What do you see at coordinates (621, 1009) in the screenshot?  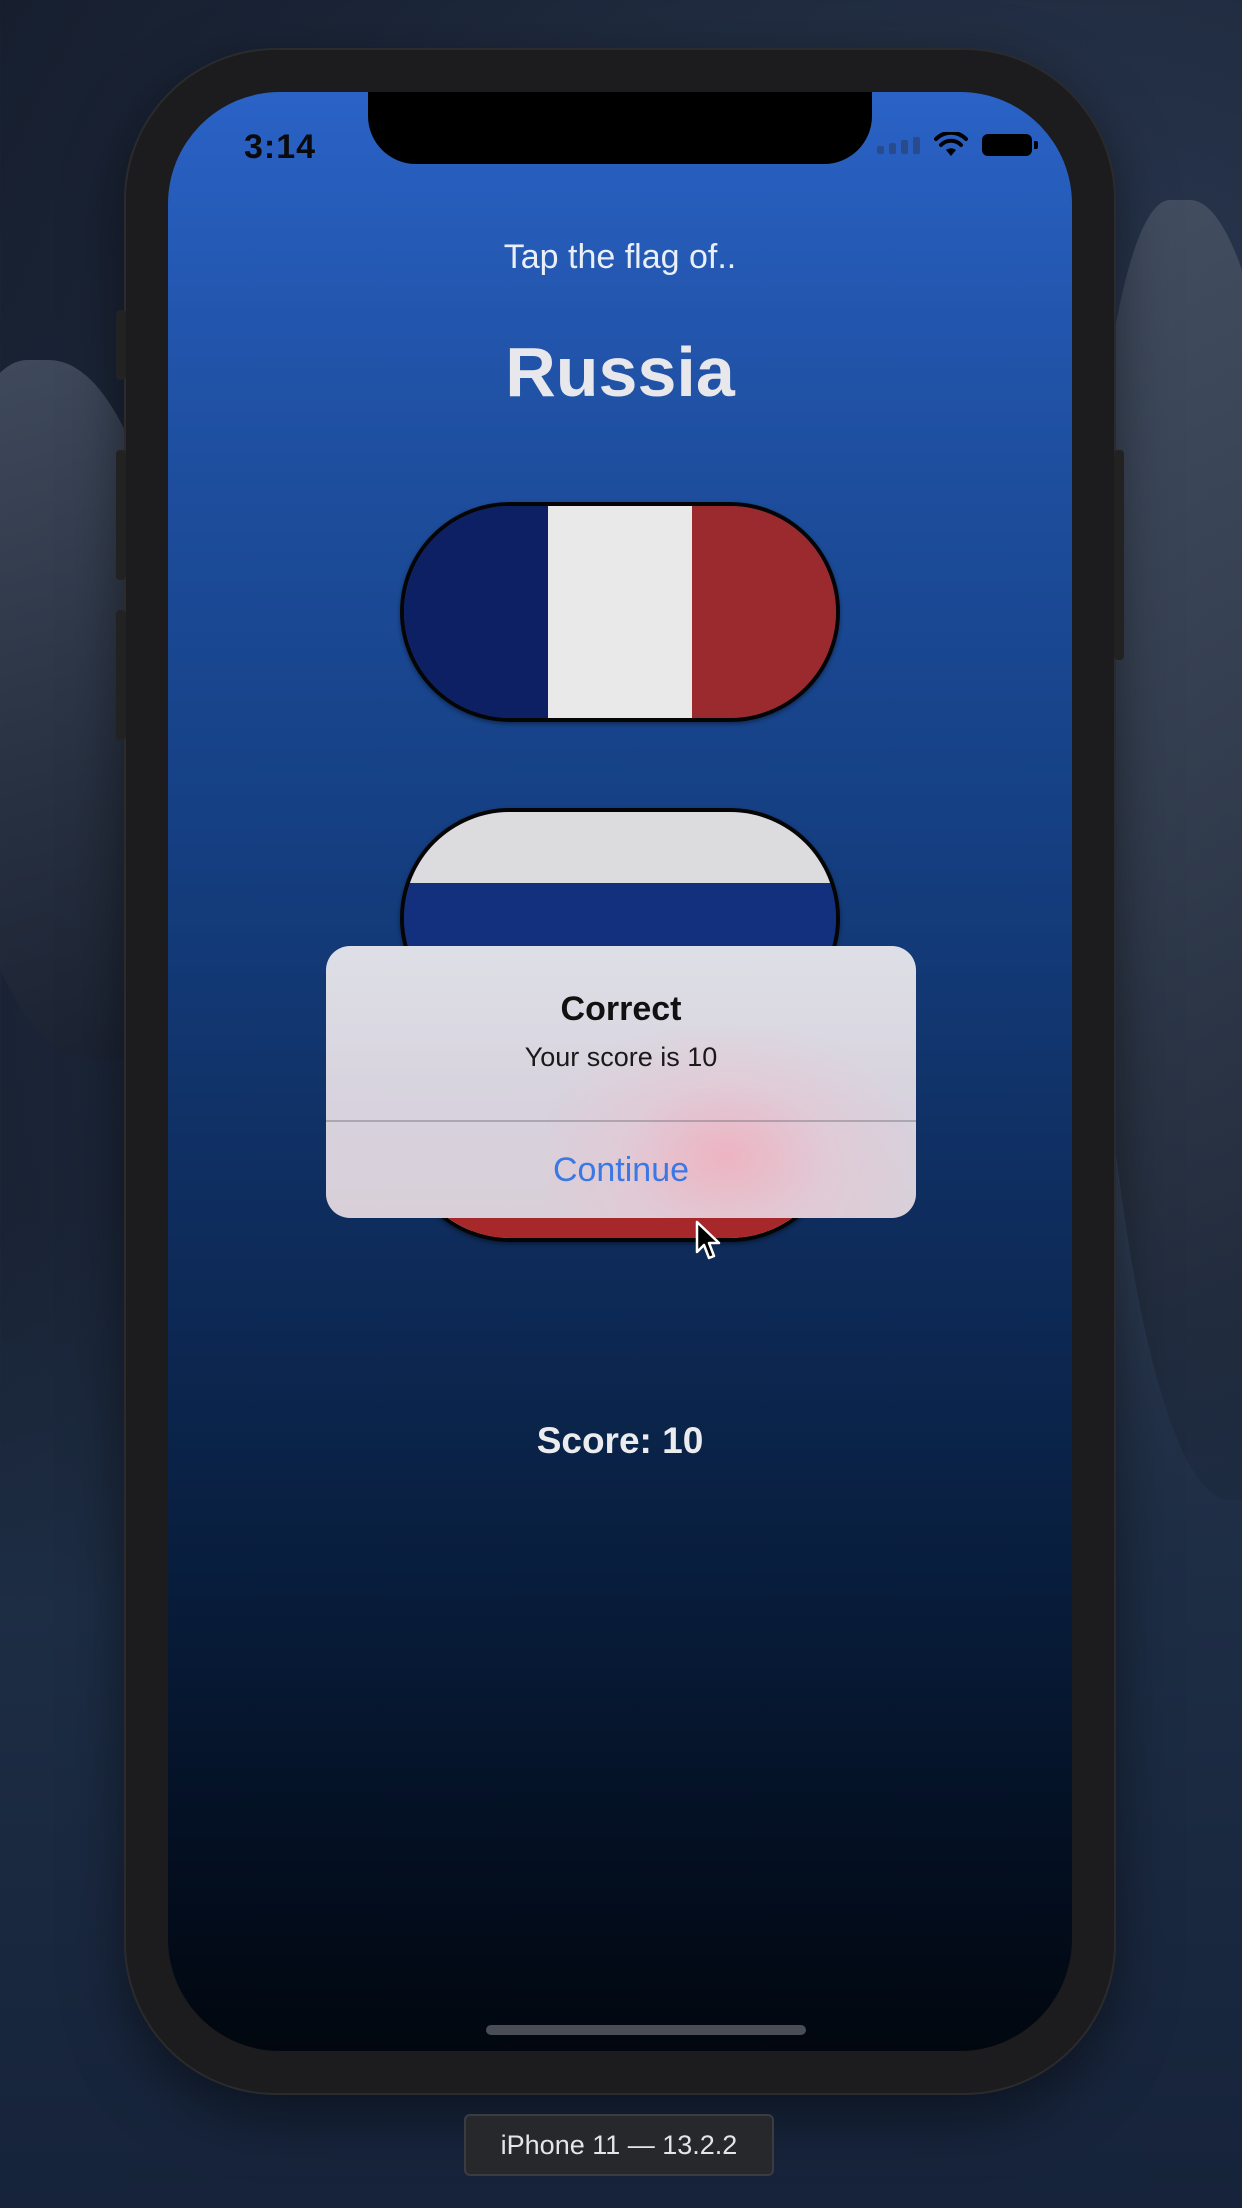 I see `alert-title: Correct` at bounding box center [621, 1009].